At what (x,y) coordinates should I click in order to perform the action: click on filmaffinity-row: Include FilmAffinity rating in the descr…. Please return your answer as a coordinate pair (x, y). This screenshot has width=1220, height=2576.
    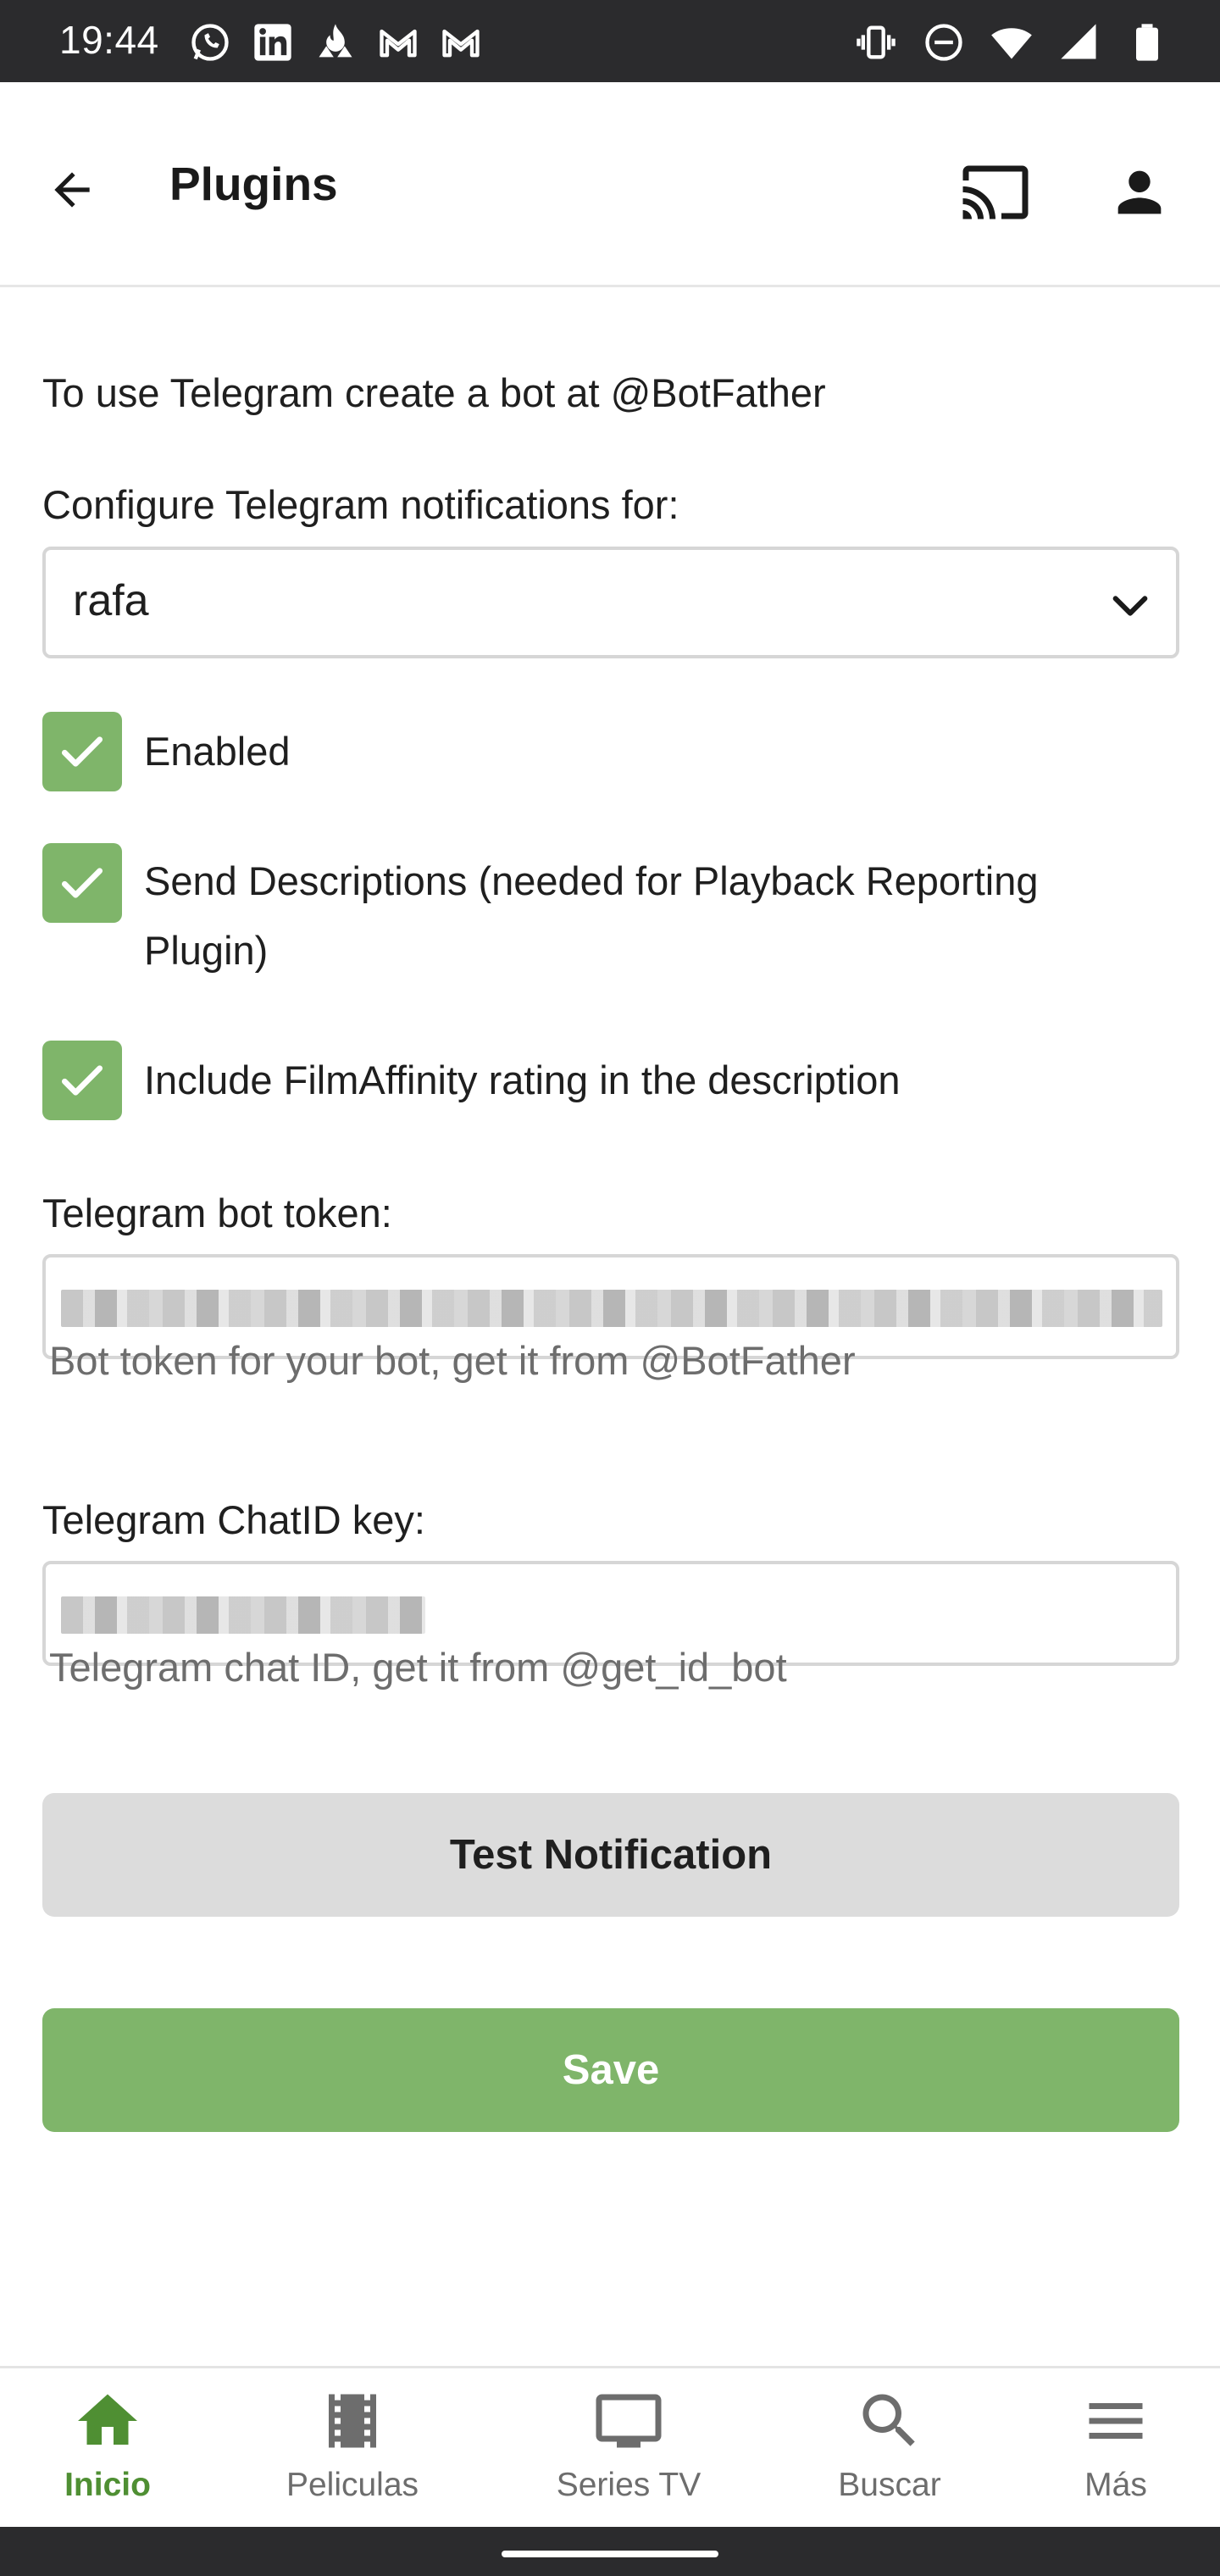
    Looking at the image, I should click on (610, 1080).